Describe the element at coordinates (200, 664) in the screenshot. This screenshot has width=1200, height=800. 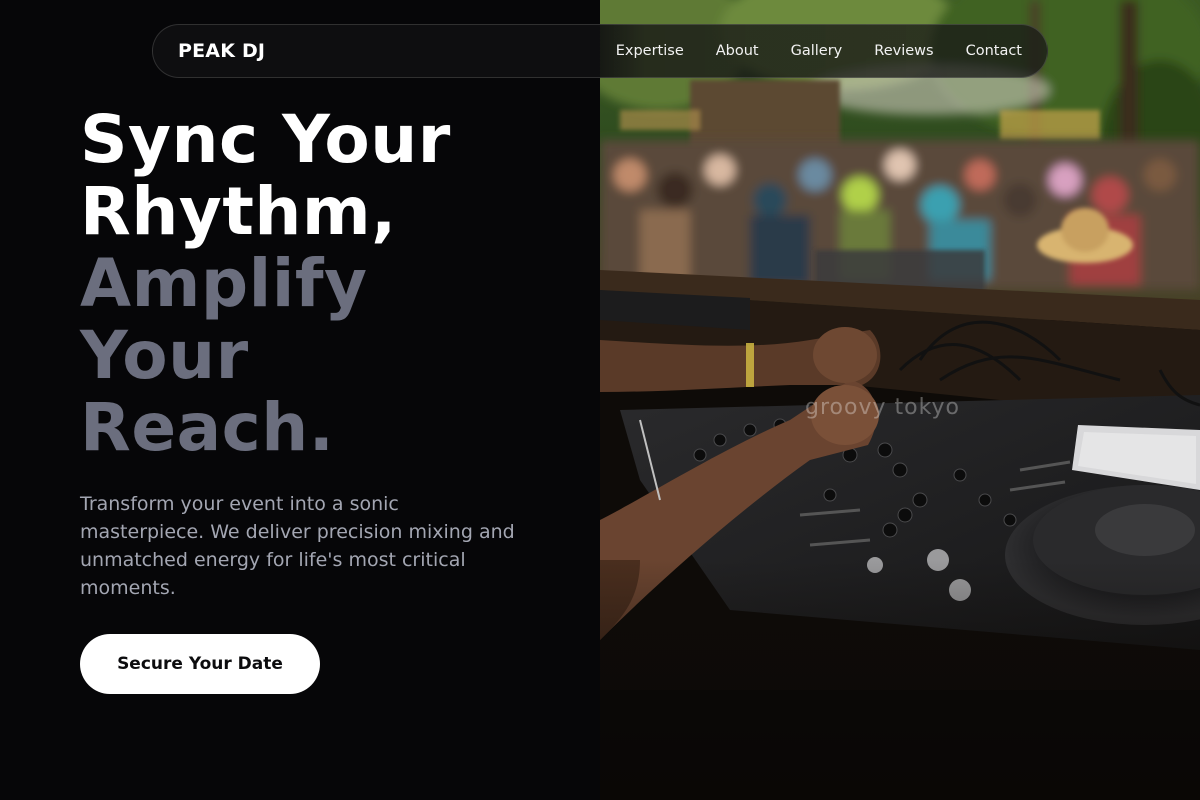
I see `secure-your-date-button: Secure Your Date` at that location.